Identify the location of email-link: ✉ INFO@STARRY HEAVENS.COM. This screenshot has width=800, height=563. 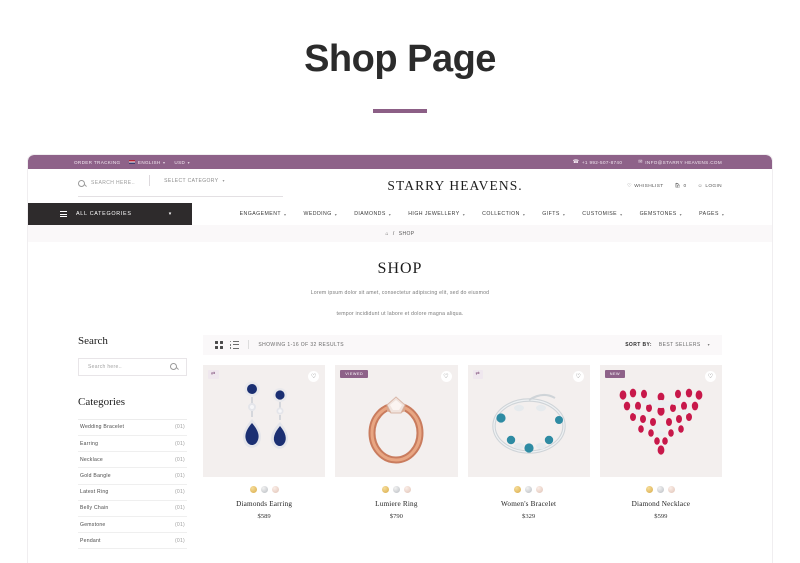
(680, 162).